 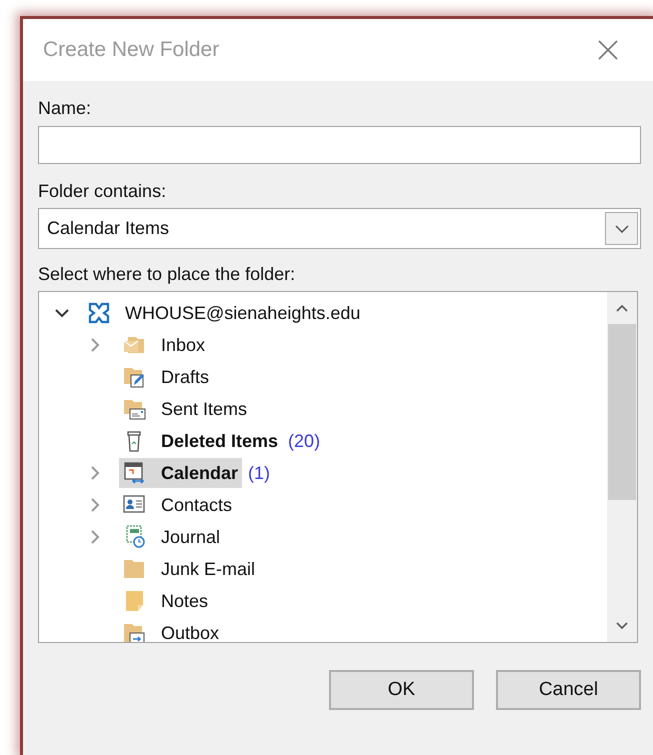 What do you see at coordinates (177, 505) in the screenshot?
I see `folder-item: Contacts` at bounding box center [177, 505].